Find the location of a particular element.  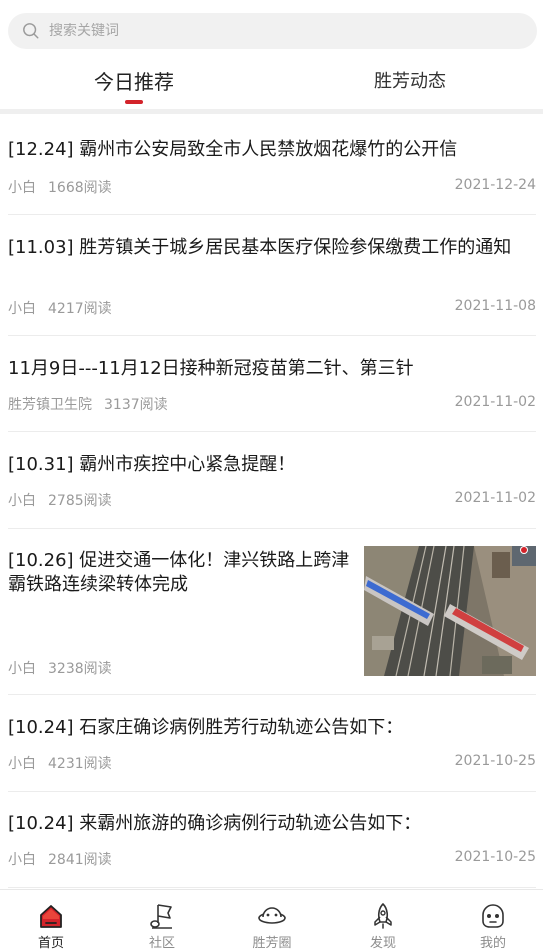

article-date: 2021-11-08 is located at coordinates (495, 306).